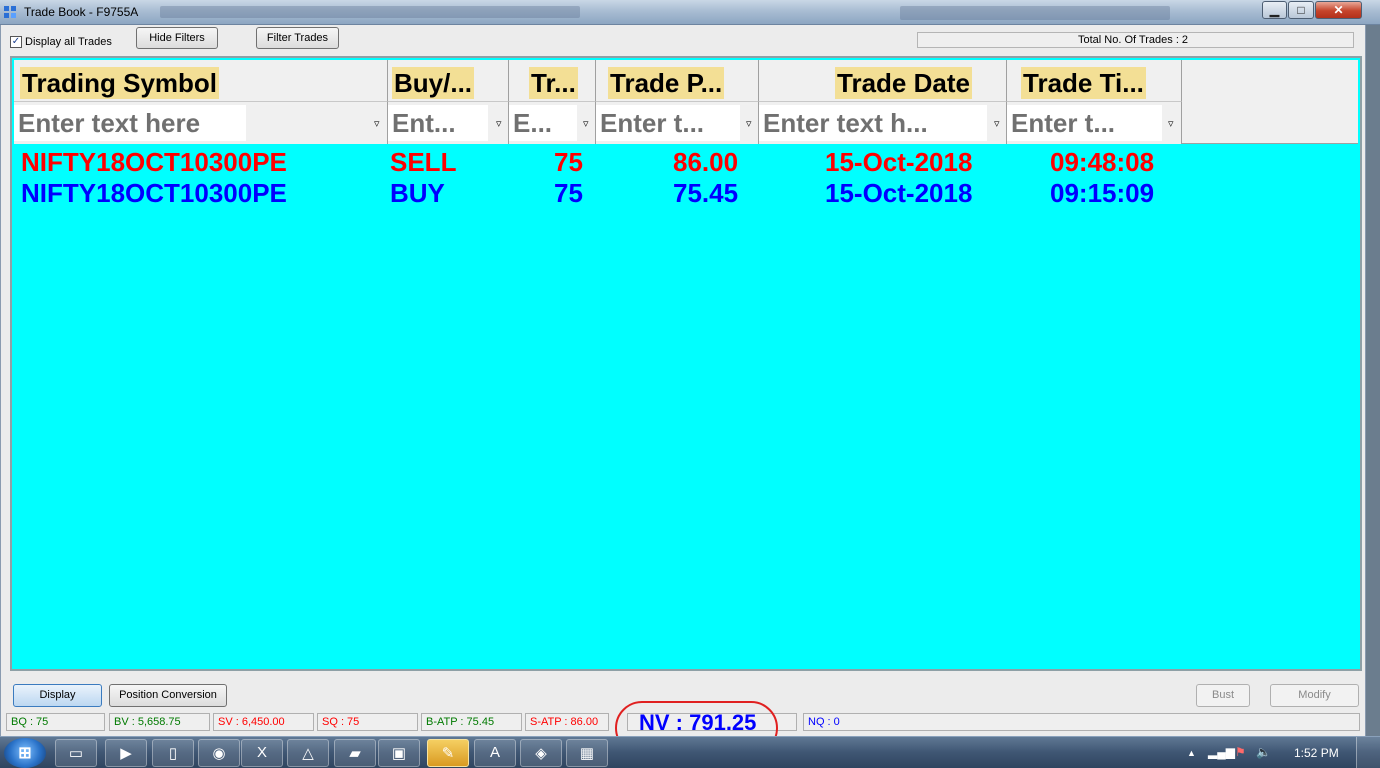 The width and height of the screenshot is (1380, 768). I want to click on column-header-trade-date: Trade Date, so click(883, 81).